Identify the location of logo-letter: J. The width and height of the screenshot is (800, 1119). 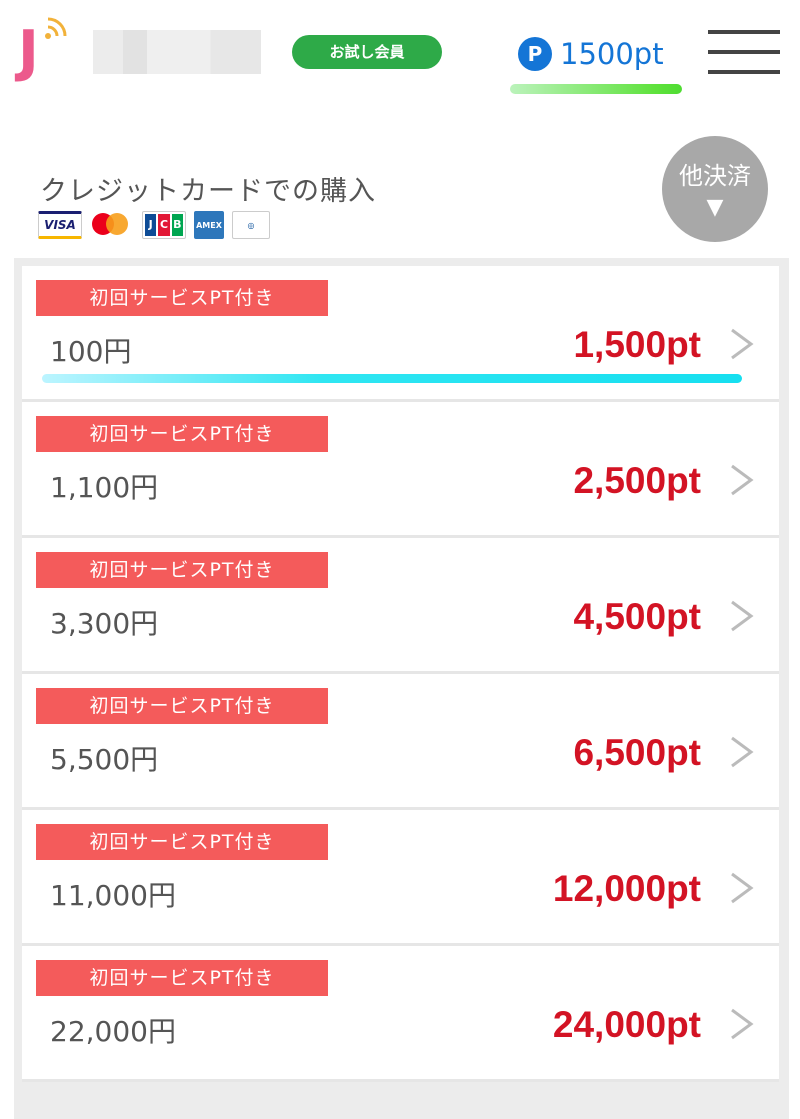
(28, 51).